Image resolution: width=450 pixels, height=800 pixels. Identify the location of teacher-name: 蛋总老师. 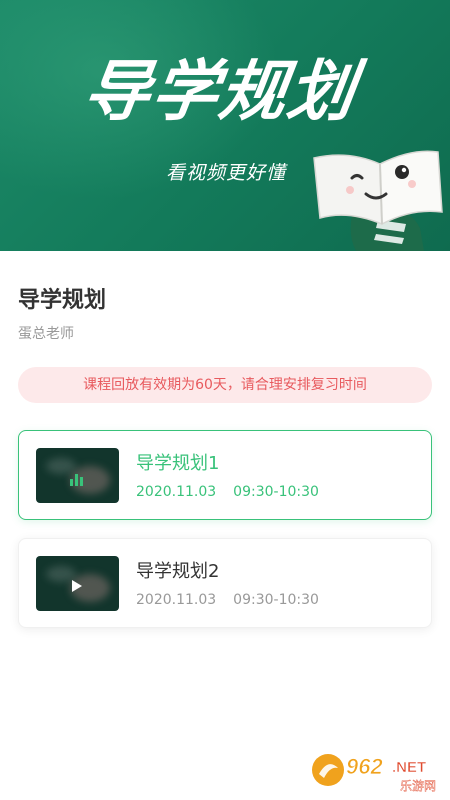
(46, 334).